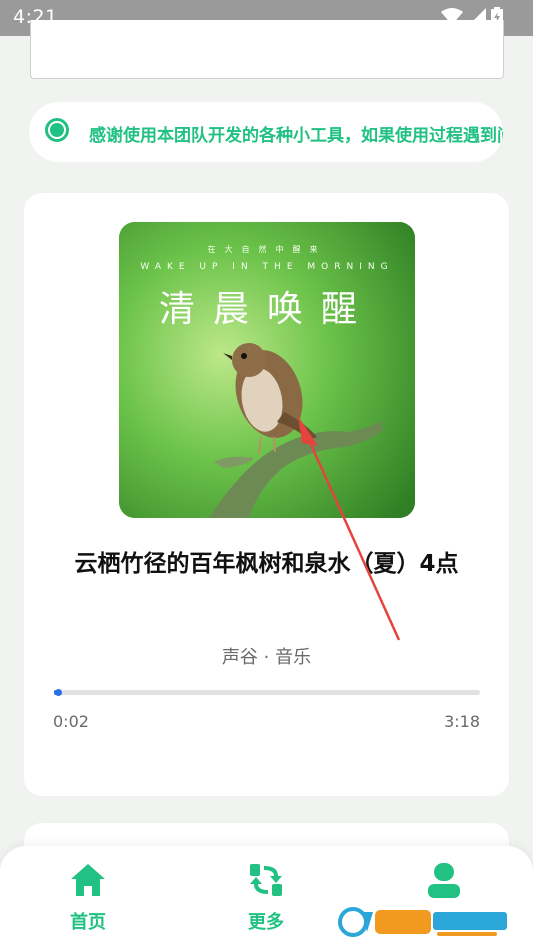  I want to click on nav-profile, so click(444, 884).